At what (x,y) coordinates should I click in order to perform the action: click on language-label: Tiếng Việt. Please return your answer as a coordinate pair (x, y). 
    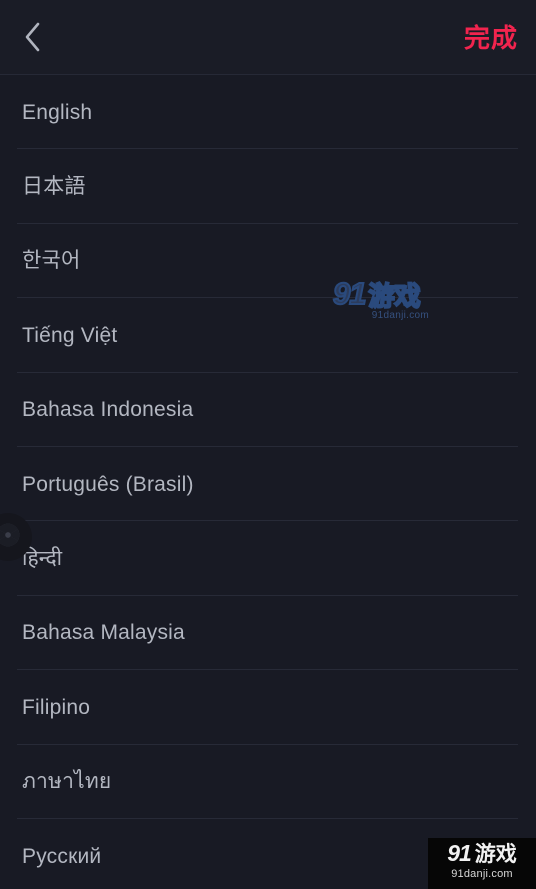
    Looking at the image, I should click on (70, 335).